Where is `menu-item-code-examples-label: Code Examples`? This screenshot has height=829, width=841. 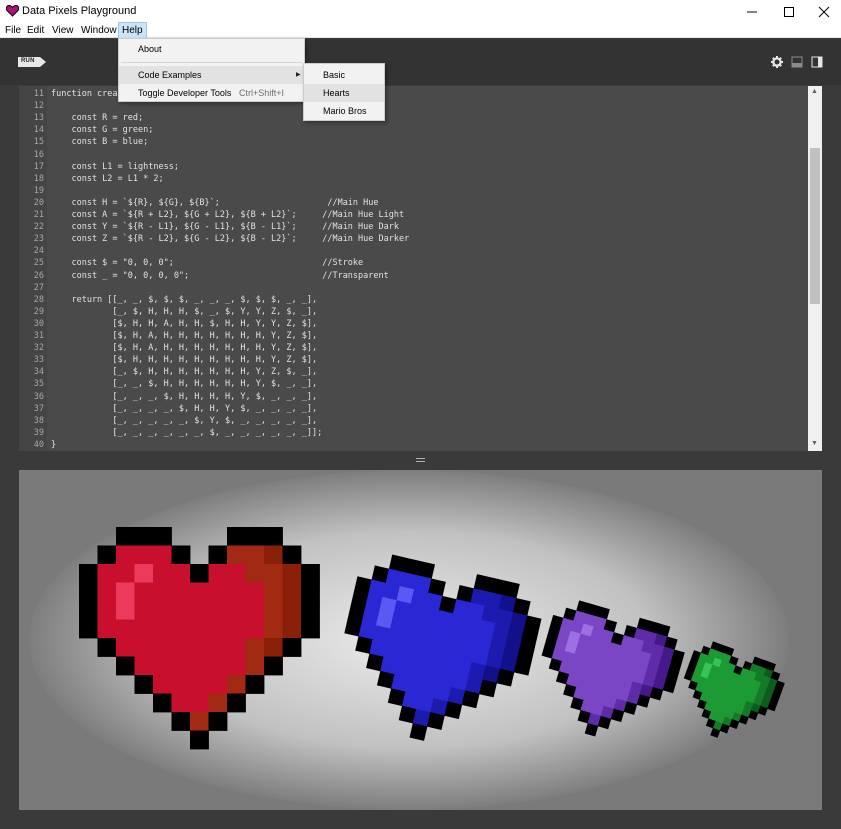 menu-item-code-examples-label: Code Examples is located at coordinates (170, 75).